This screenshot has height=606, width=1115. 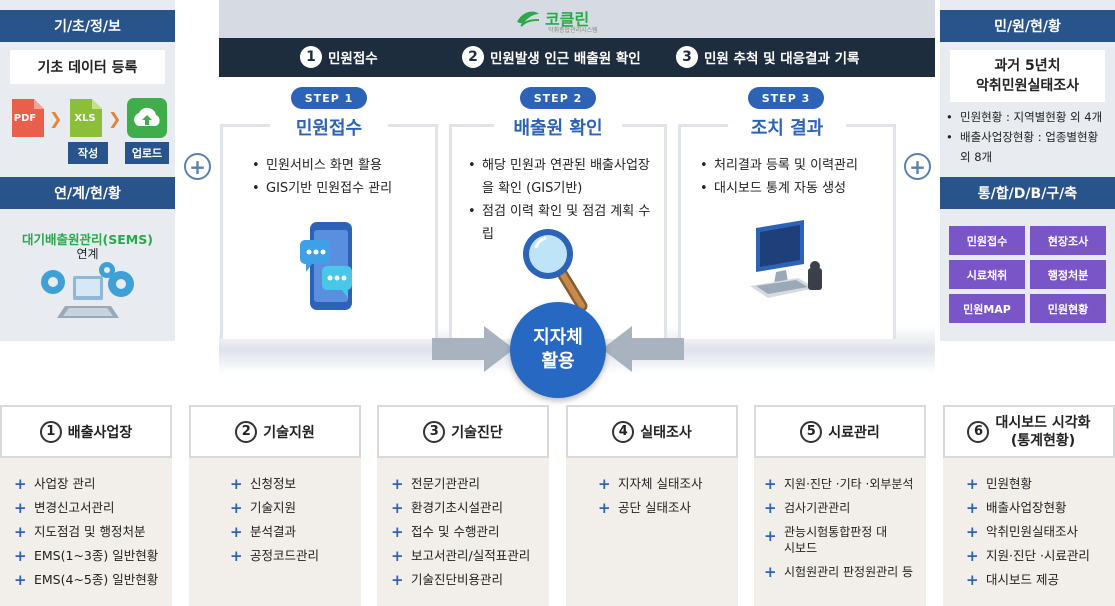 I want to click on survey-title-line-1: 과거 5년치, so click(x=1027, y=66).